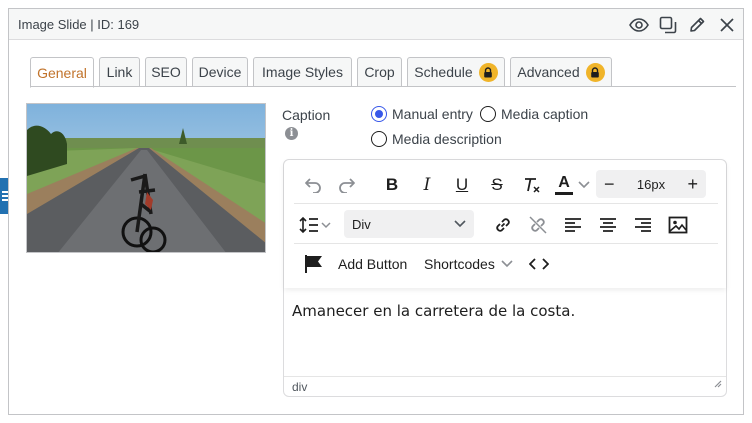  What do you see at coordinates (497, 185) in the screenshot?
I see `strikethrough-icon: S` at bounding box center [497, 185].